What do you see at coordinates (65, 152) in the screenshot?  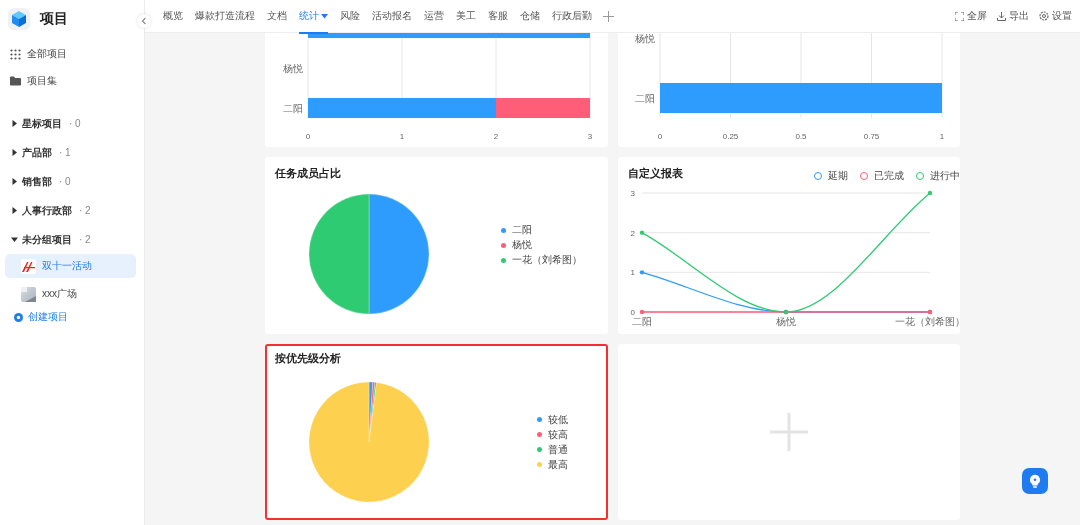 I see `group-count: · 1` at bounding box center [65, 152].